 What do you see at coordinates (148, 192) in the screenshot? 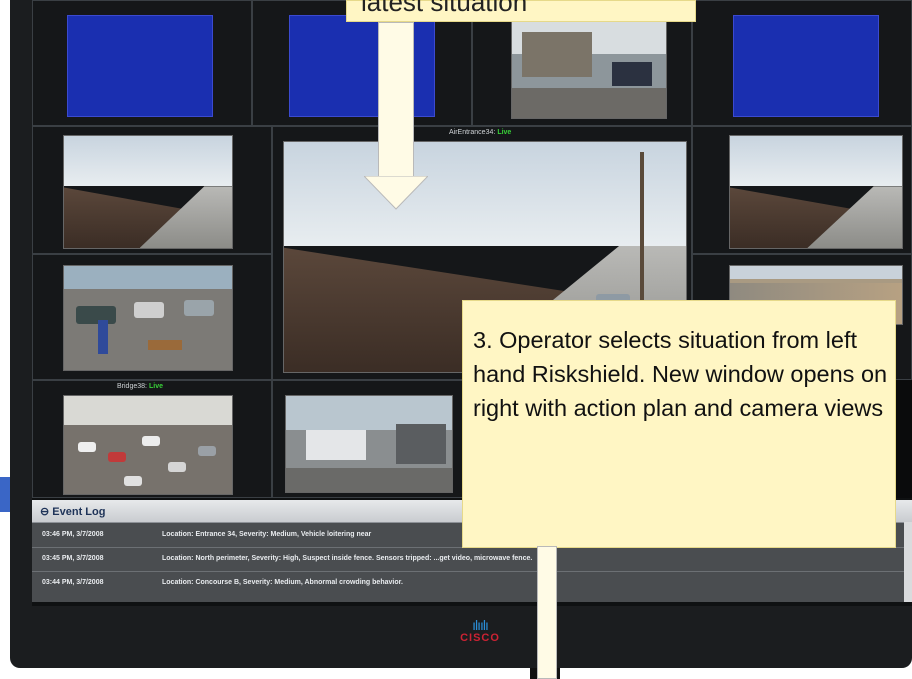
I see `camera-feed-border-wall` at bounding box center [148, 192].